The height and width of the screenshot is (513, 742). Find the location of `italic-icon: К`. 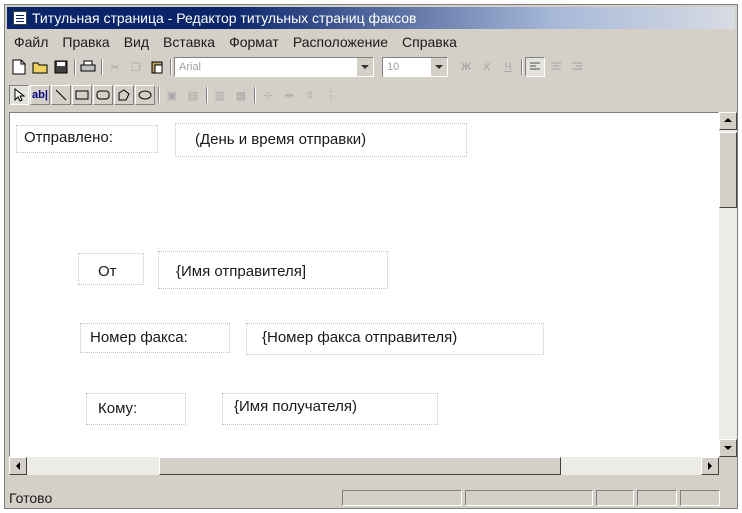

italic-icon: К is located at coordinates (487, 67).